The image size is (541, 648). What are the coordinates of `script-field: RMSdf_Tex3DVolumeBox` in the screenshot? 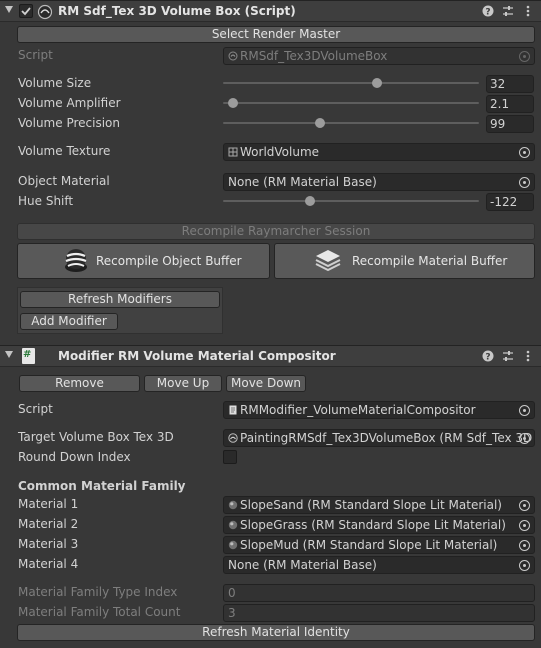 It's located at (379, 56).